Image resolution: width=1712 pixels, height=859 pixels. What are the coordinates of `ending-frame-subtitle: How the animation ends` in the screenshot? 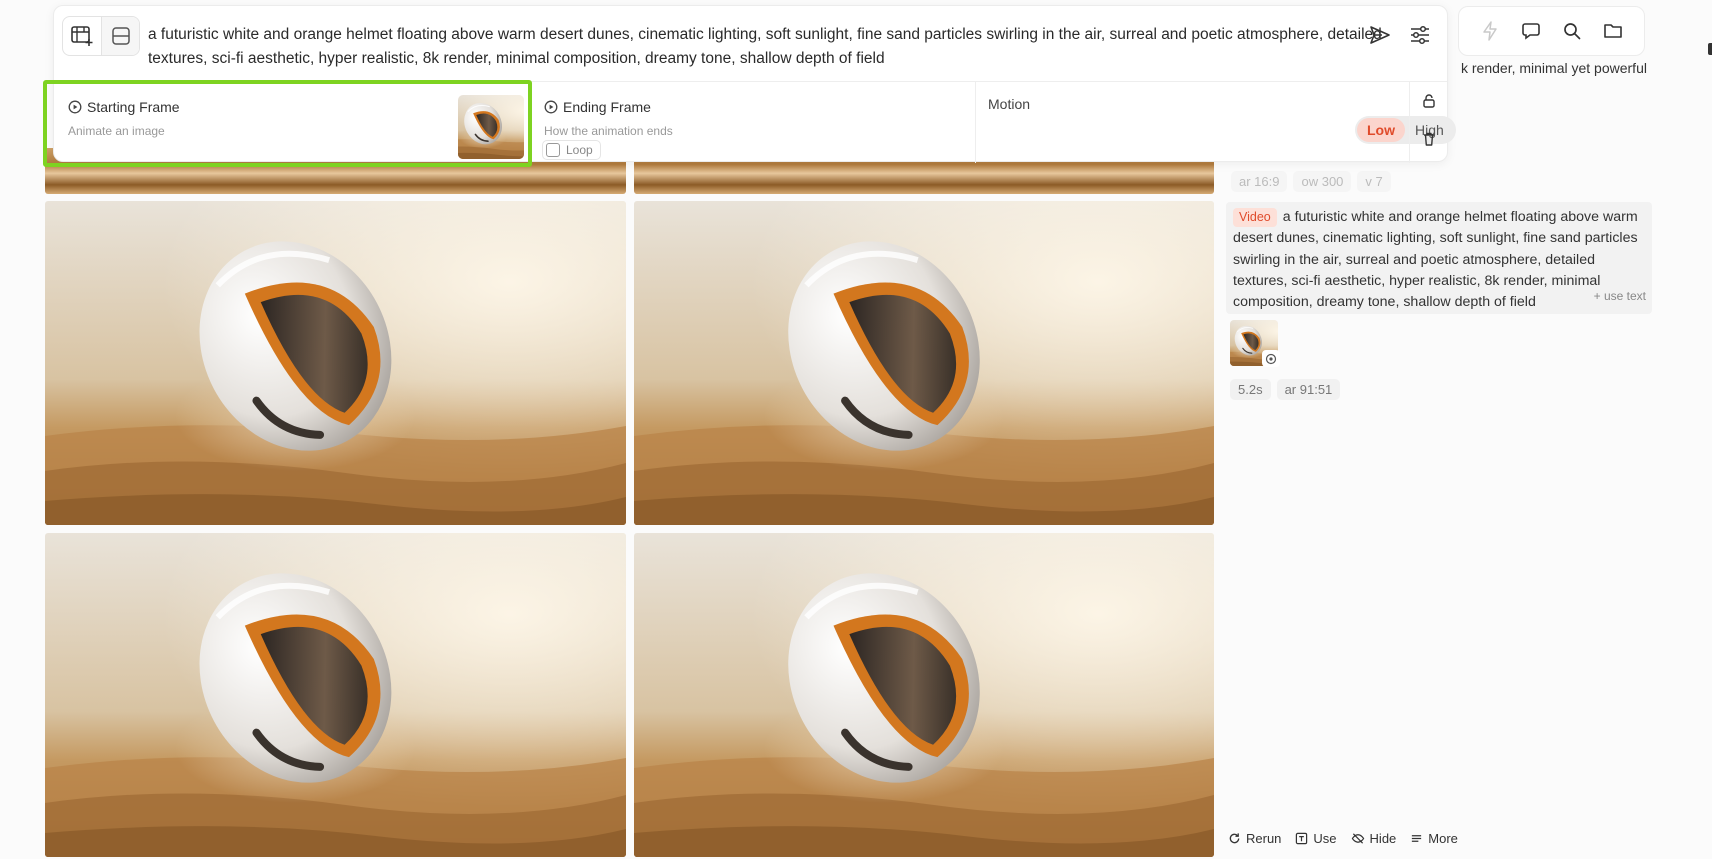 It's located at (608, 131).